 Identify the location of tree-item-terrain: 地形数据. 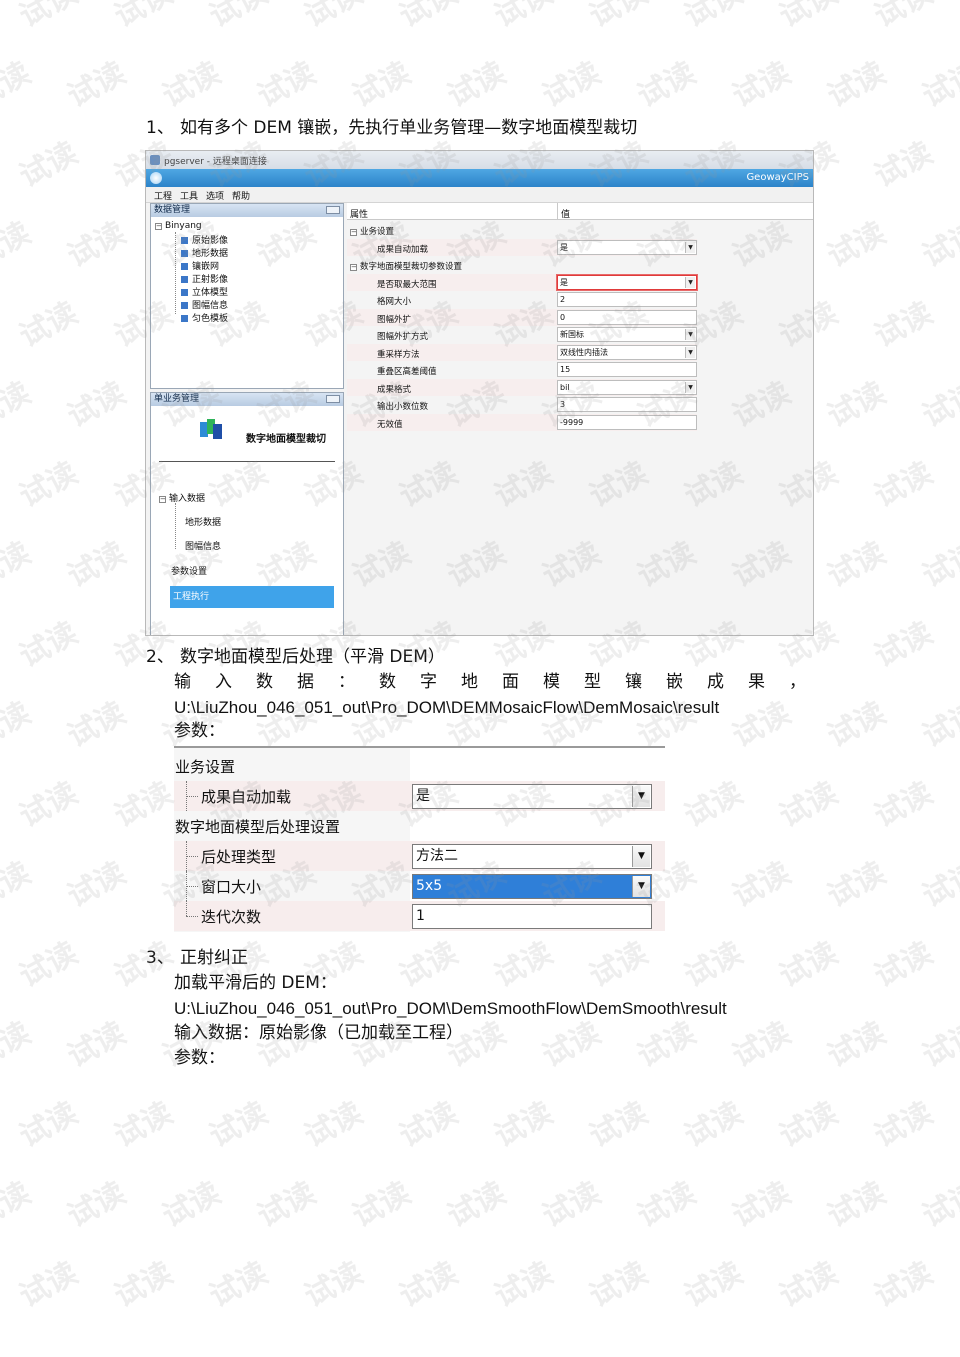
(204, 252).